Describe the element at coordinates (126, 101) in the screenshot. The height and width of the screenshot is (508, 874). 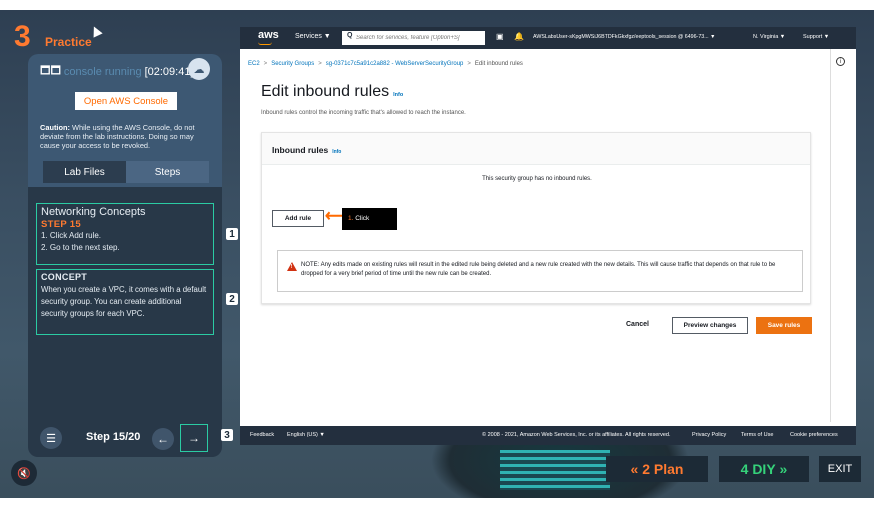
I see `open-console-button: Open AWS Console` at that location.